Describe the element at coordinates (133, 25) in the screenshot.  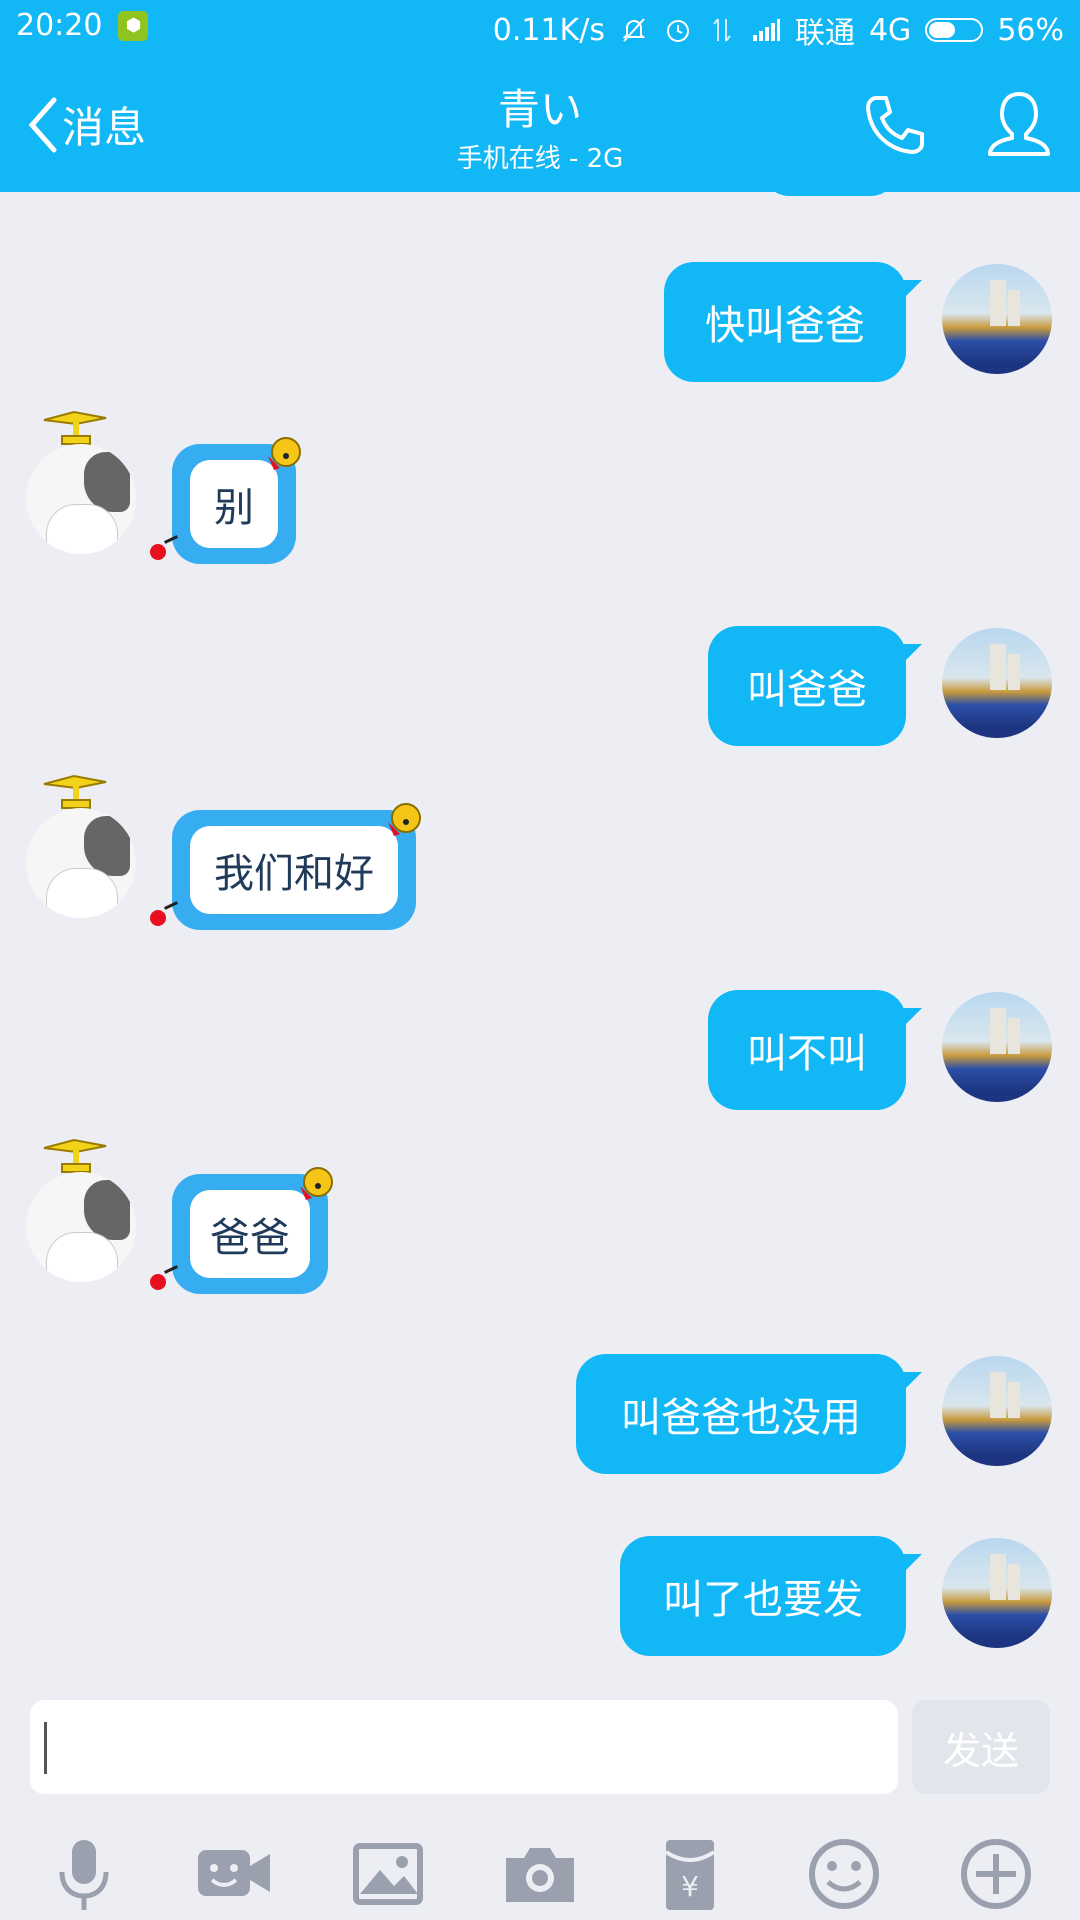
I see `security-shield-icon: ⬢` at that location.